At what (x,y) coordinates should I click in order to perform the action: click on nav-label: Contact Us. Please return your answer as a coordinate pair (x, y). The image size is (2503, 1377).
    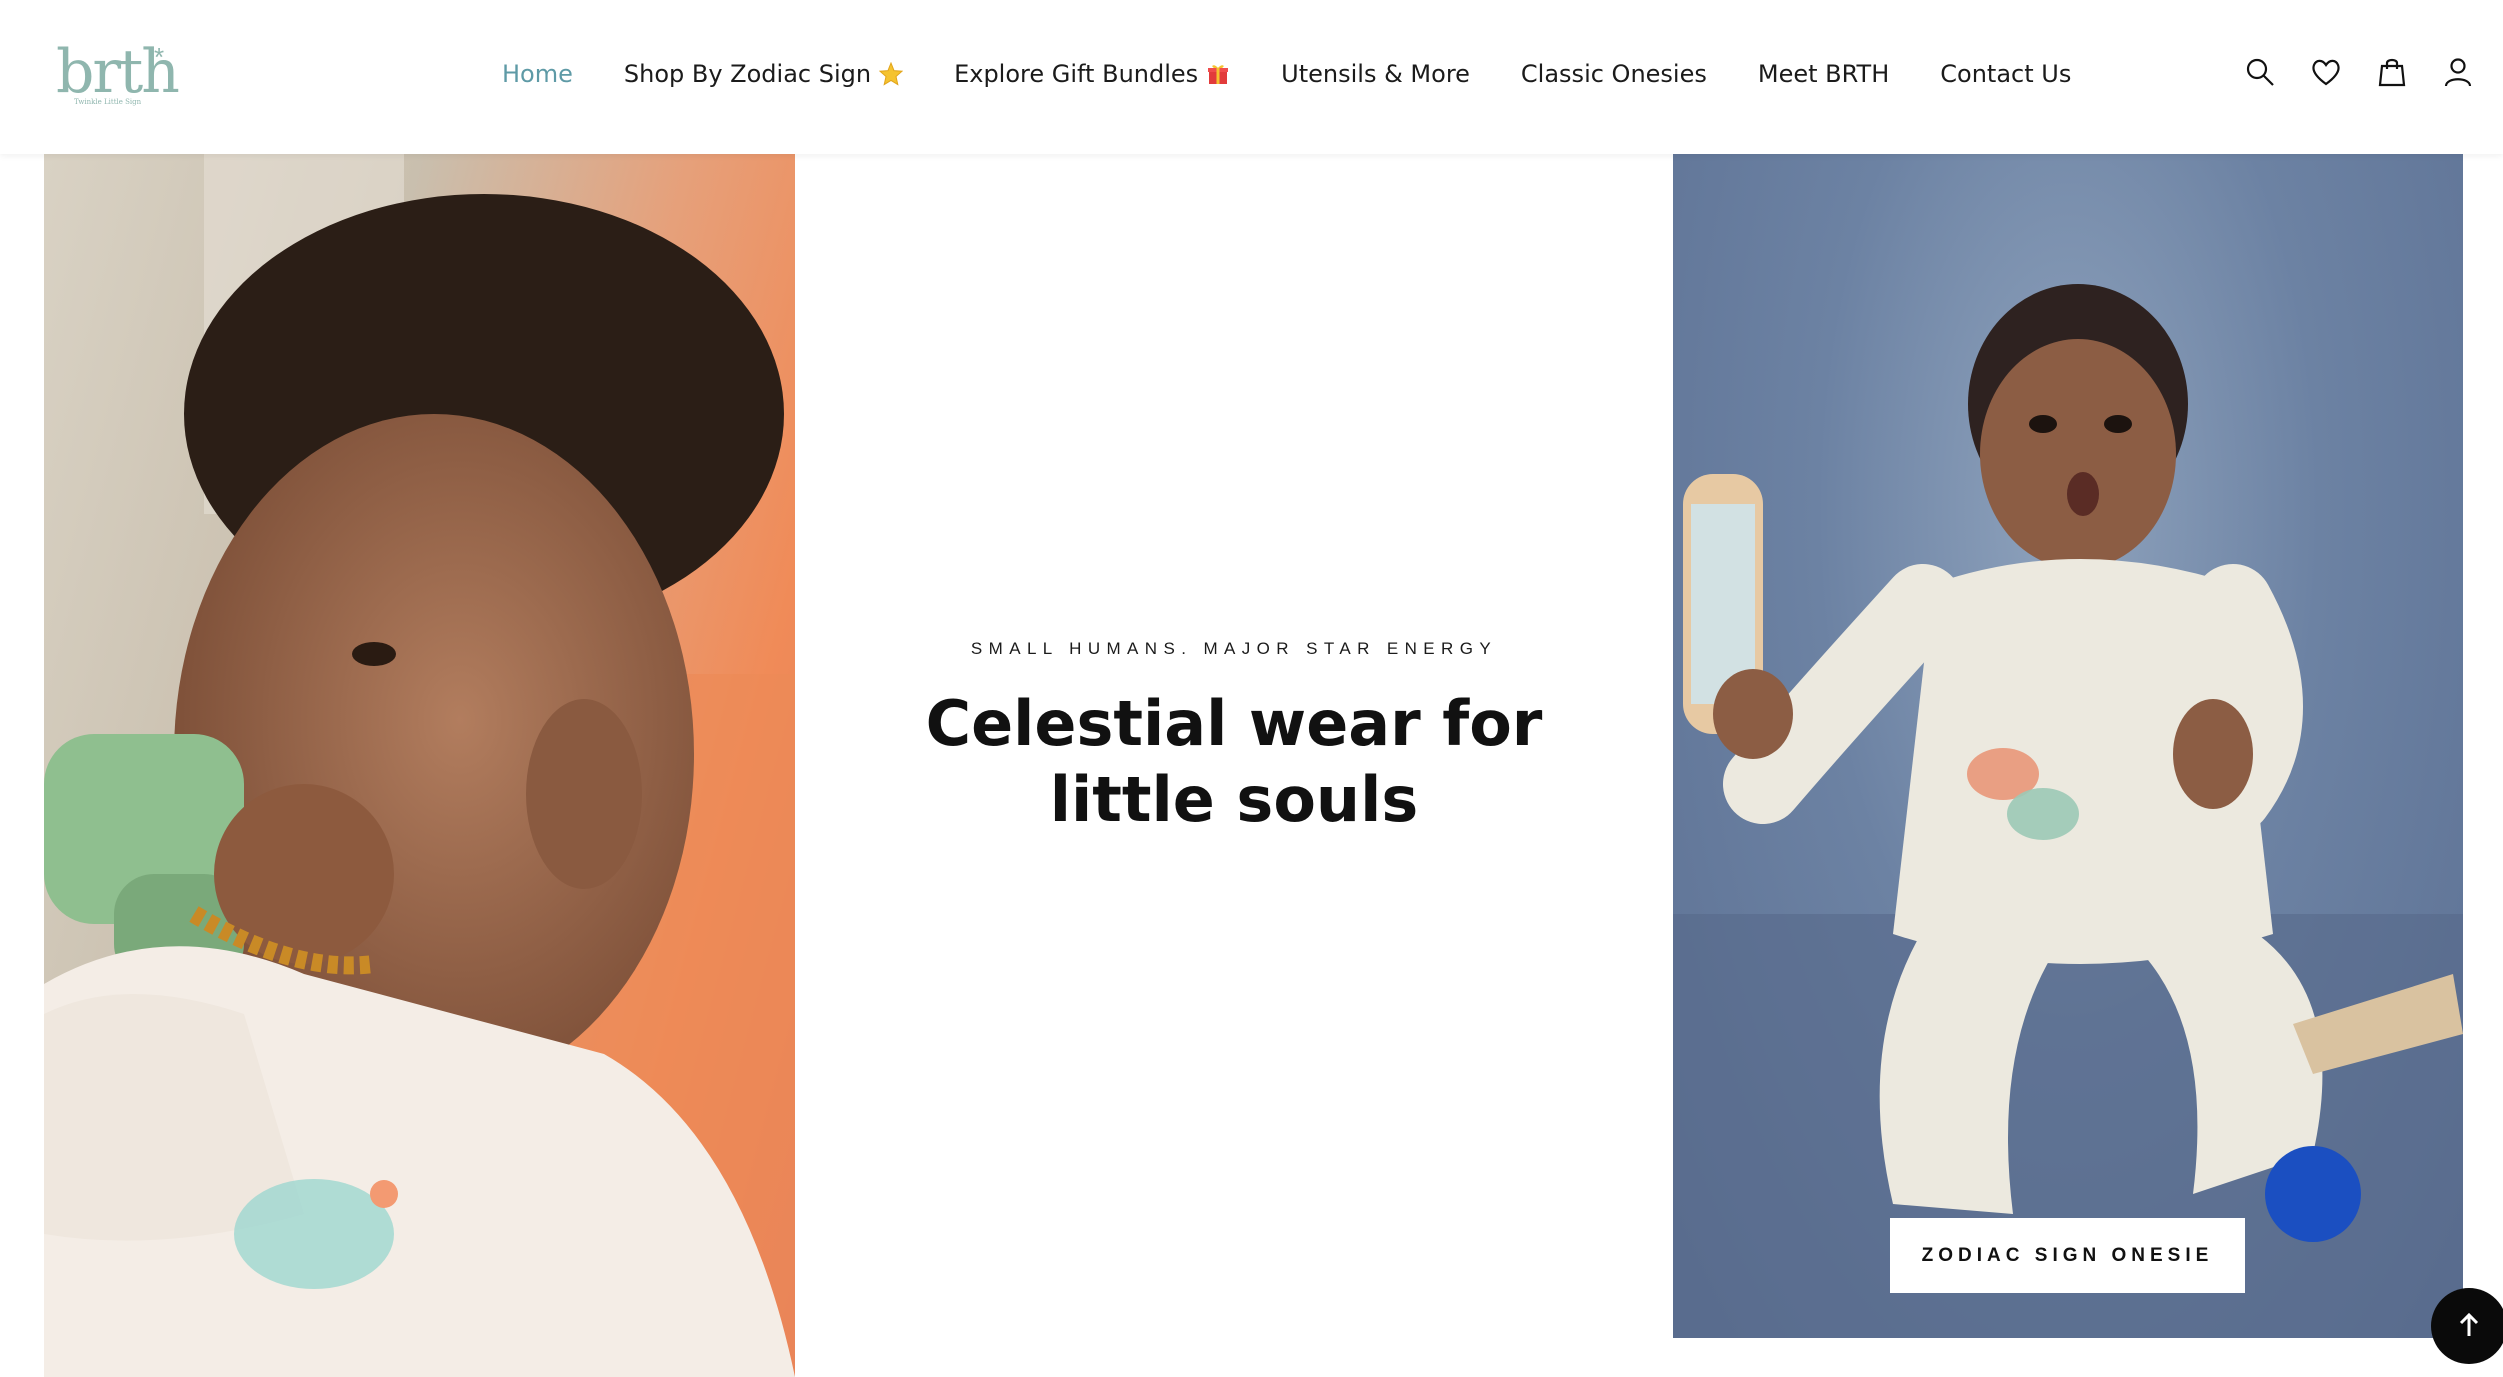
    Looking at the image, I should click on (2006, 74).